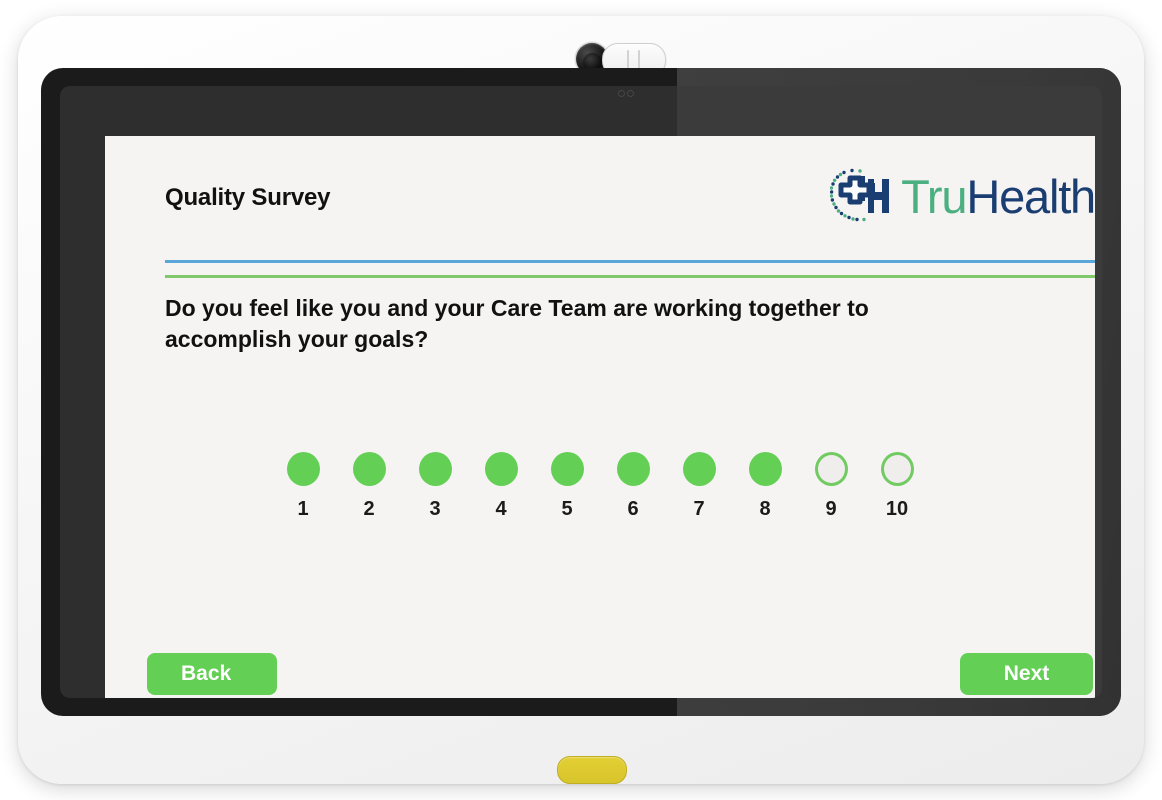 Image resolution: width=1162 pixels, height=800 pixels. I want to click on back-button: Back, so click(212, 674).